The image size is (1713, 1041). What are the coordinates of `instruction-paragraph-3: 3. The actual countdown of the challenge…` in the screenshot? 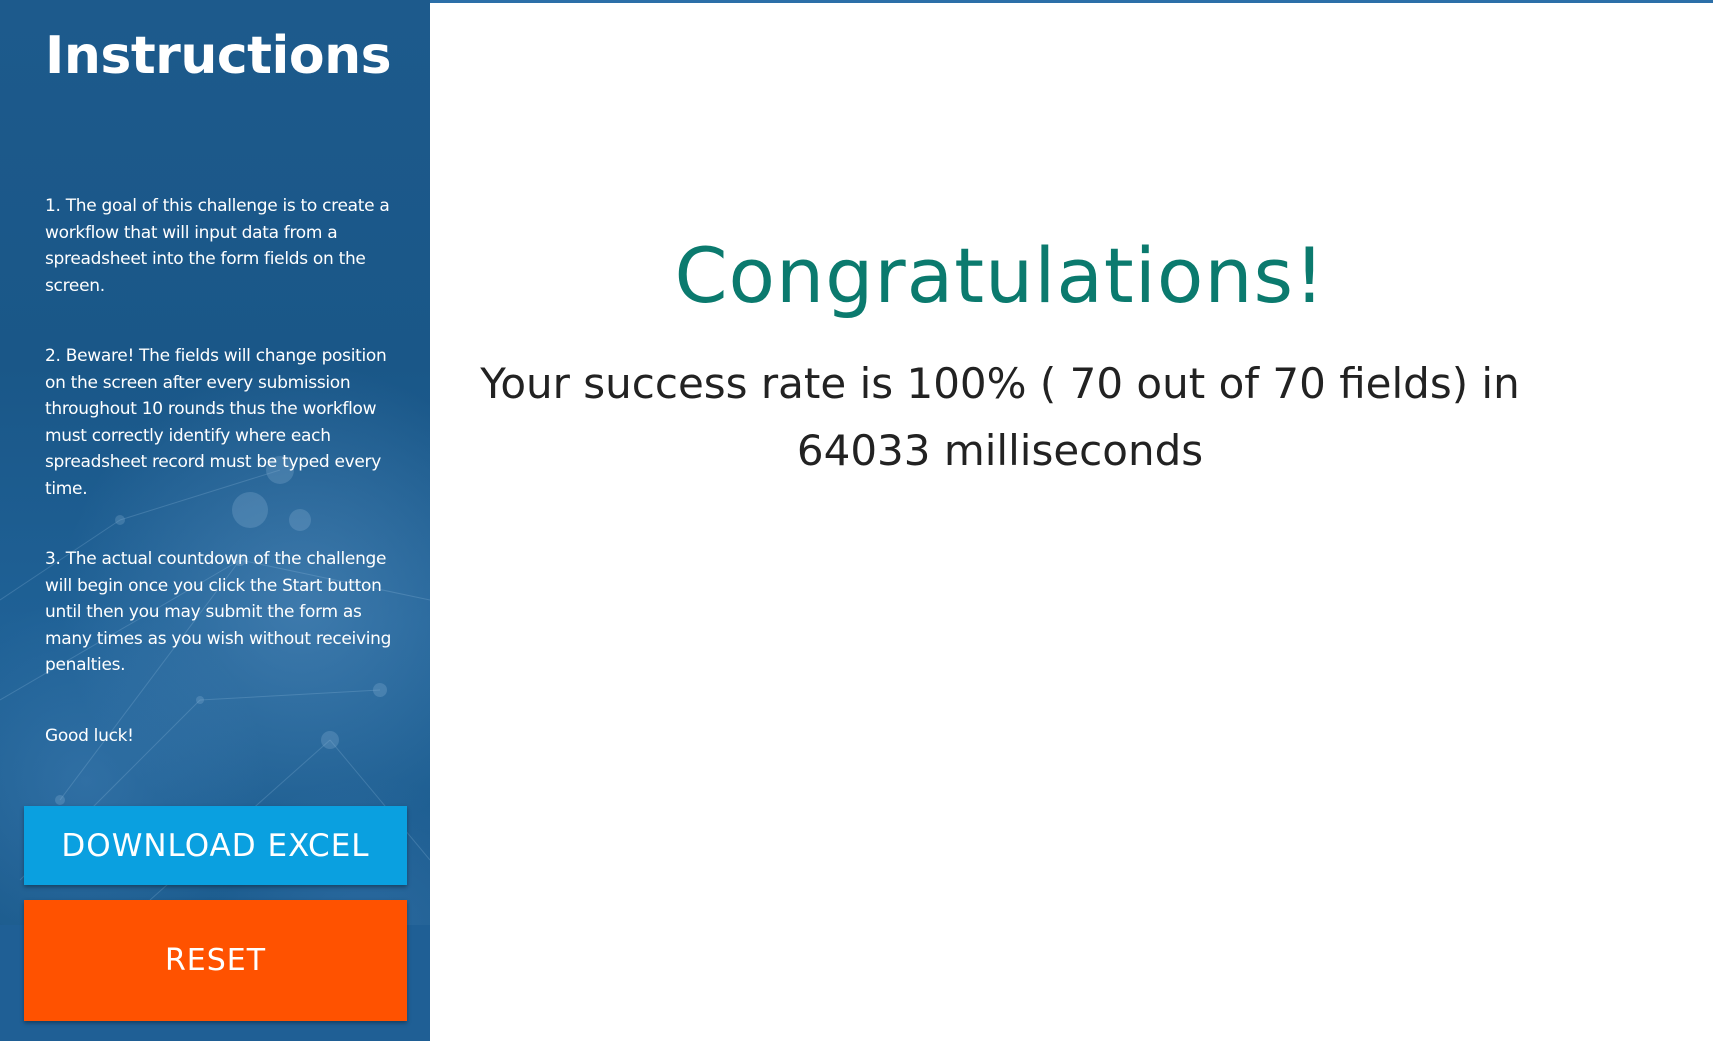 It's located at (218, 612).